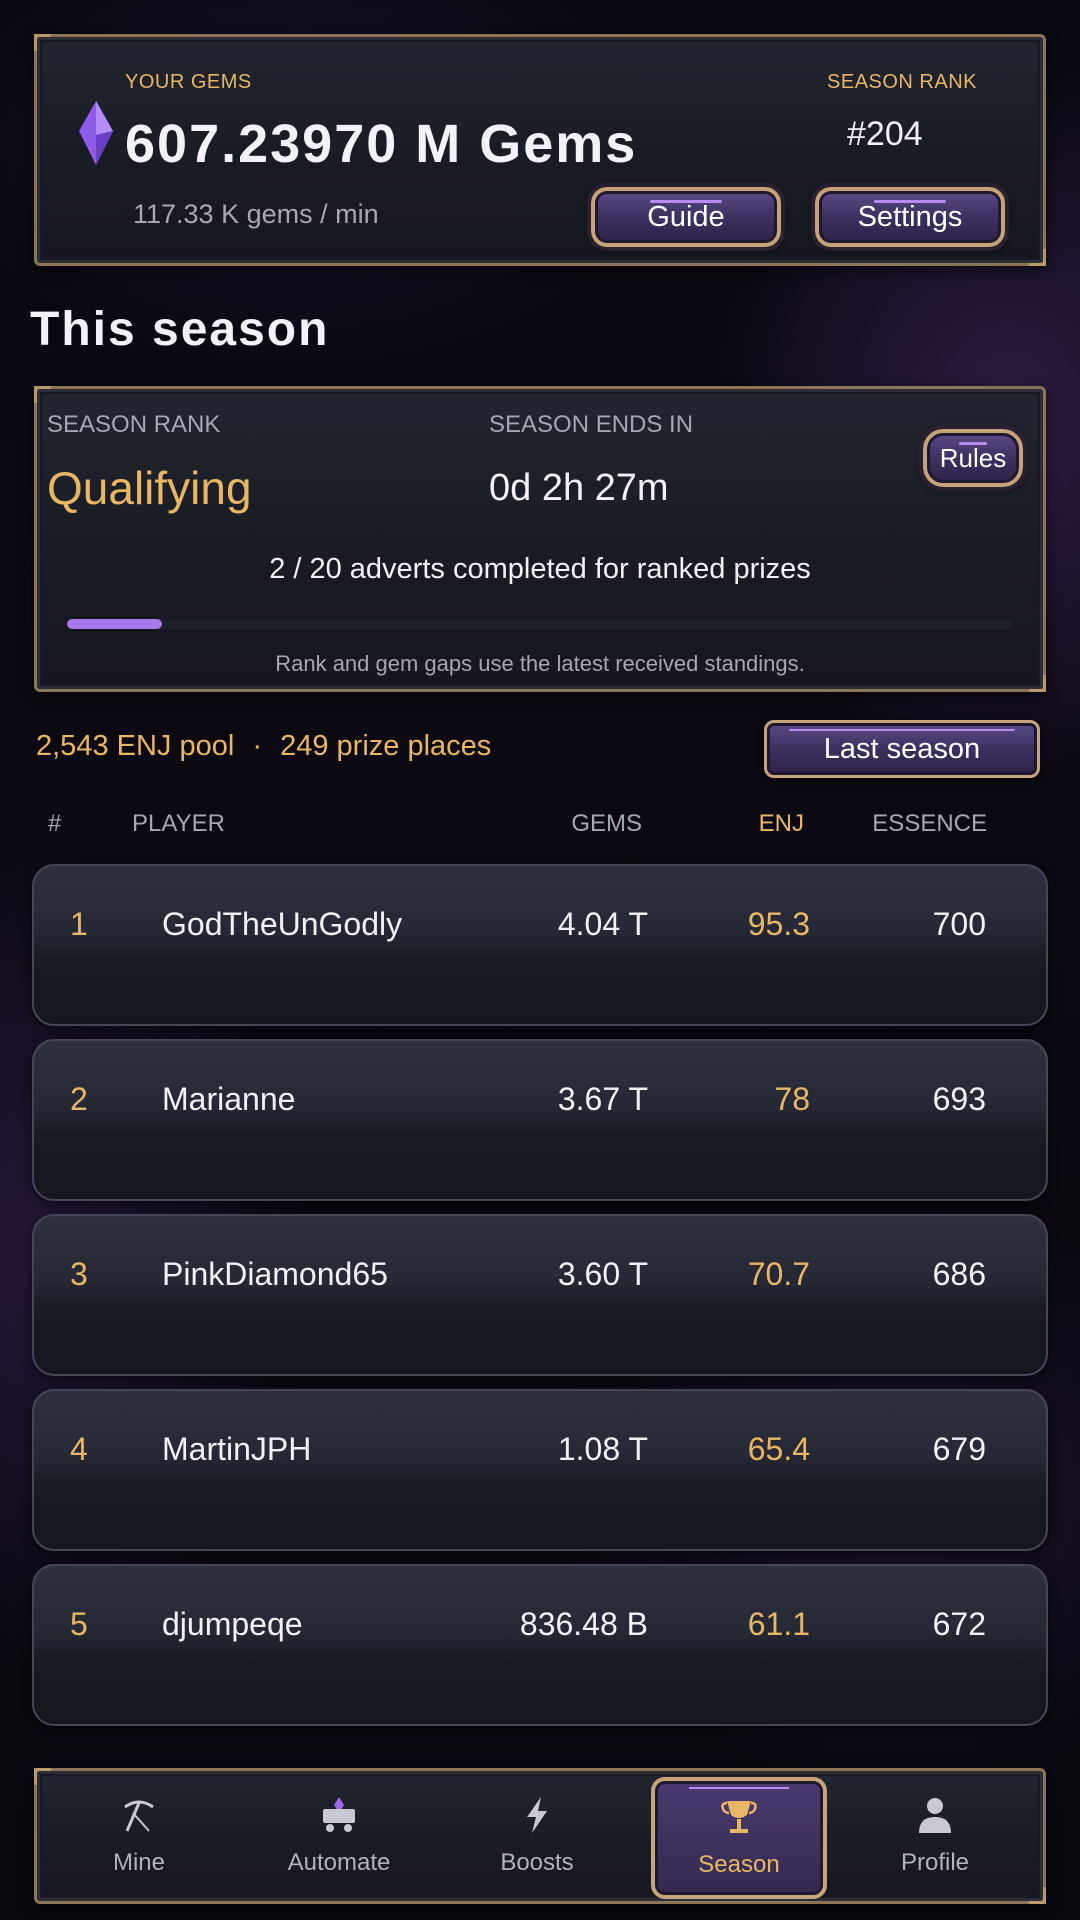 The width and height of the screenshot is (1080, 1920). I want to click on season-rank-label: SEASON RANK, so click(902, 82).